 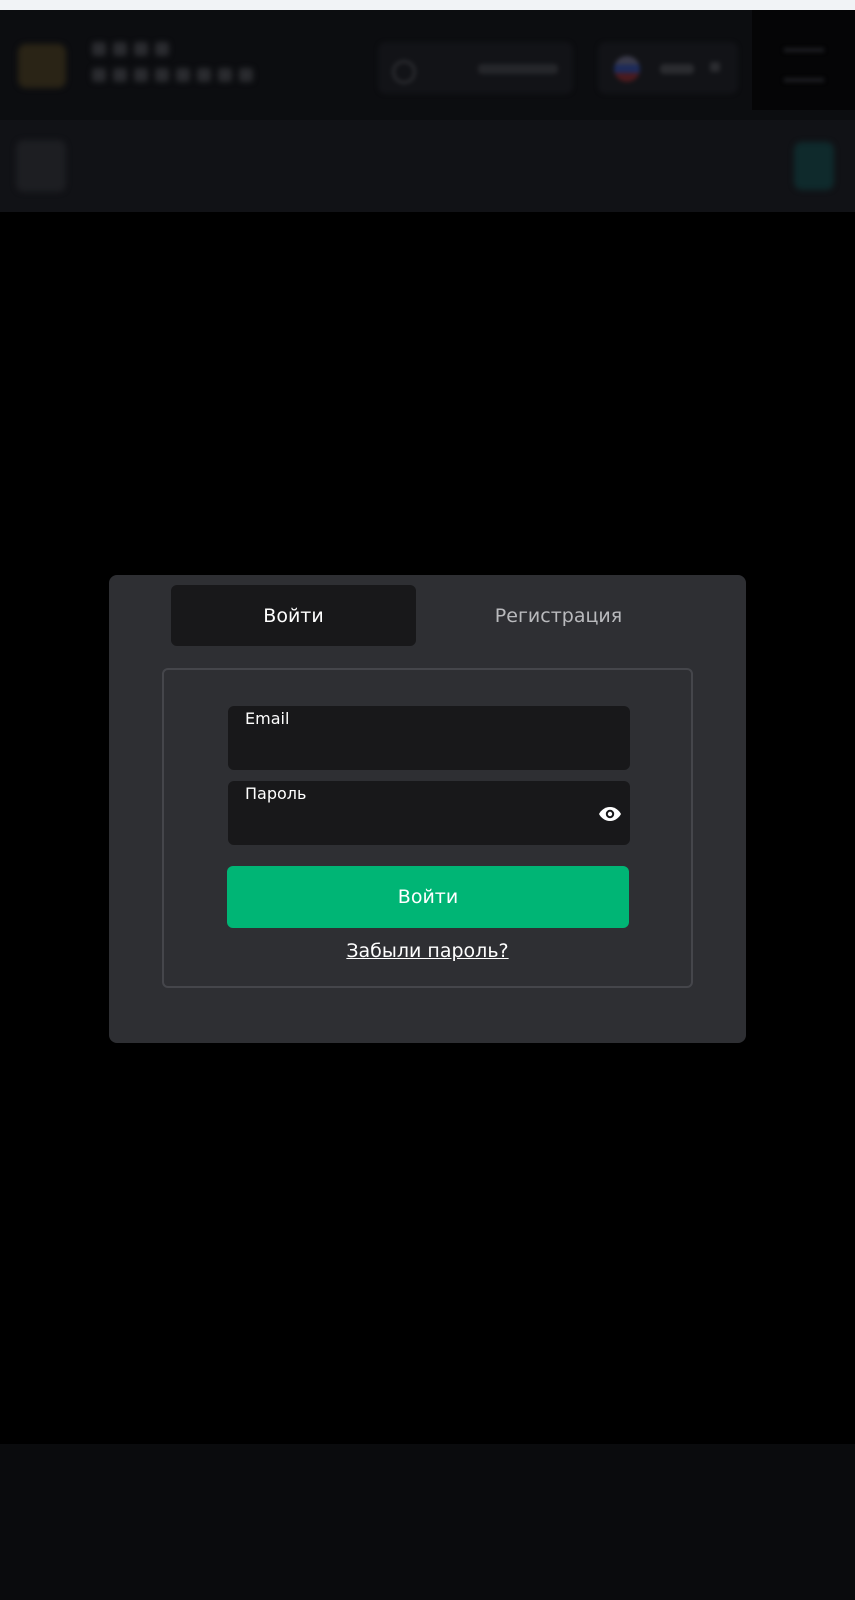 What do you see at coordinates (804, 65) in the screenshot?
I see `hamburger-icon` at bounding box center [804, 65].